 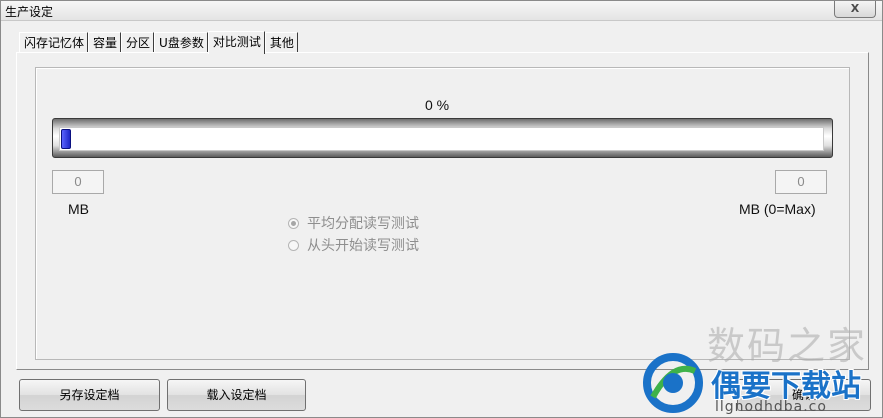 I want to click on radio-button-checked, so click(x=293, y=223).